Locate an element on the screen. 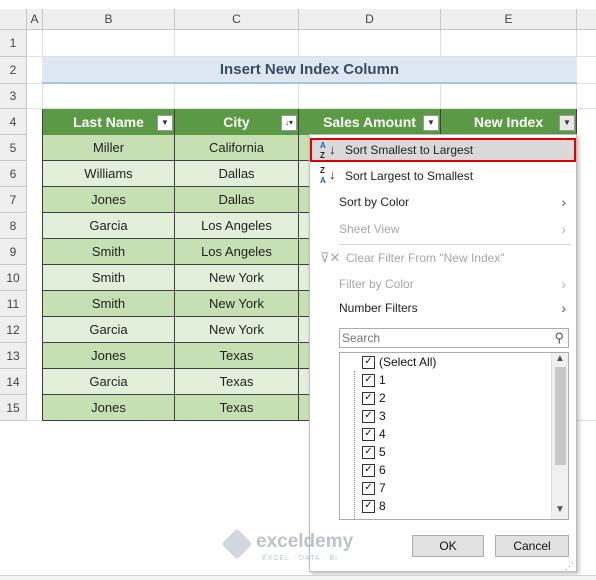 Image resolution: width=596 pixels, height=580 pixels. select-all-checkbox: ✓ (Select All) is located at coordinates (399, 362).